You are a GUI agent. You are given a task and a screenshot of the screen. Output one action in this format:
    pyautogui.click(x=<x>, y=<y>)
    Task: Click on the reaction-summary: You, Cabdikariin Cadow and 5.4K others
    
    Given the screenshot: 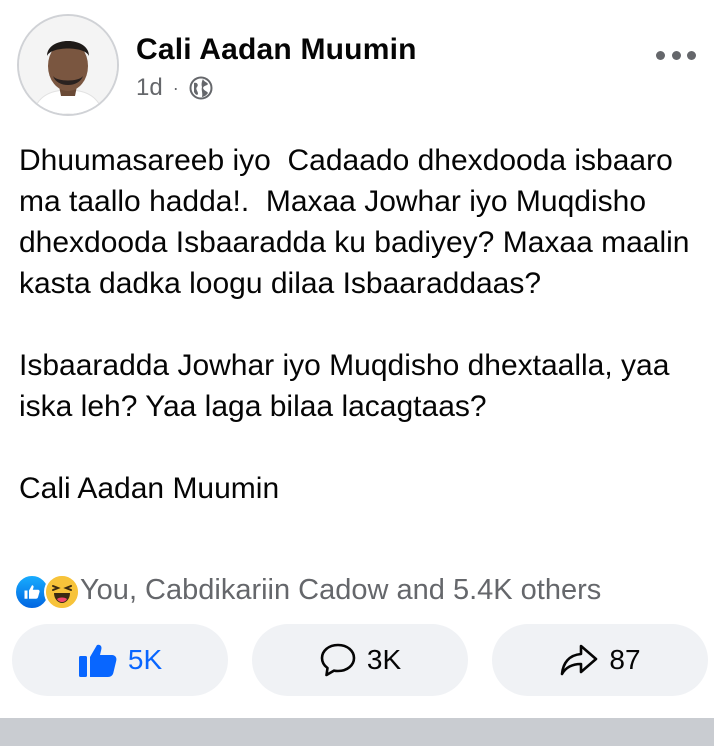 What is the action you would take?
    pyautogui.click(x=340, y=590)
    